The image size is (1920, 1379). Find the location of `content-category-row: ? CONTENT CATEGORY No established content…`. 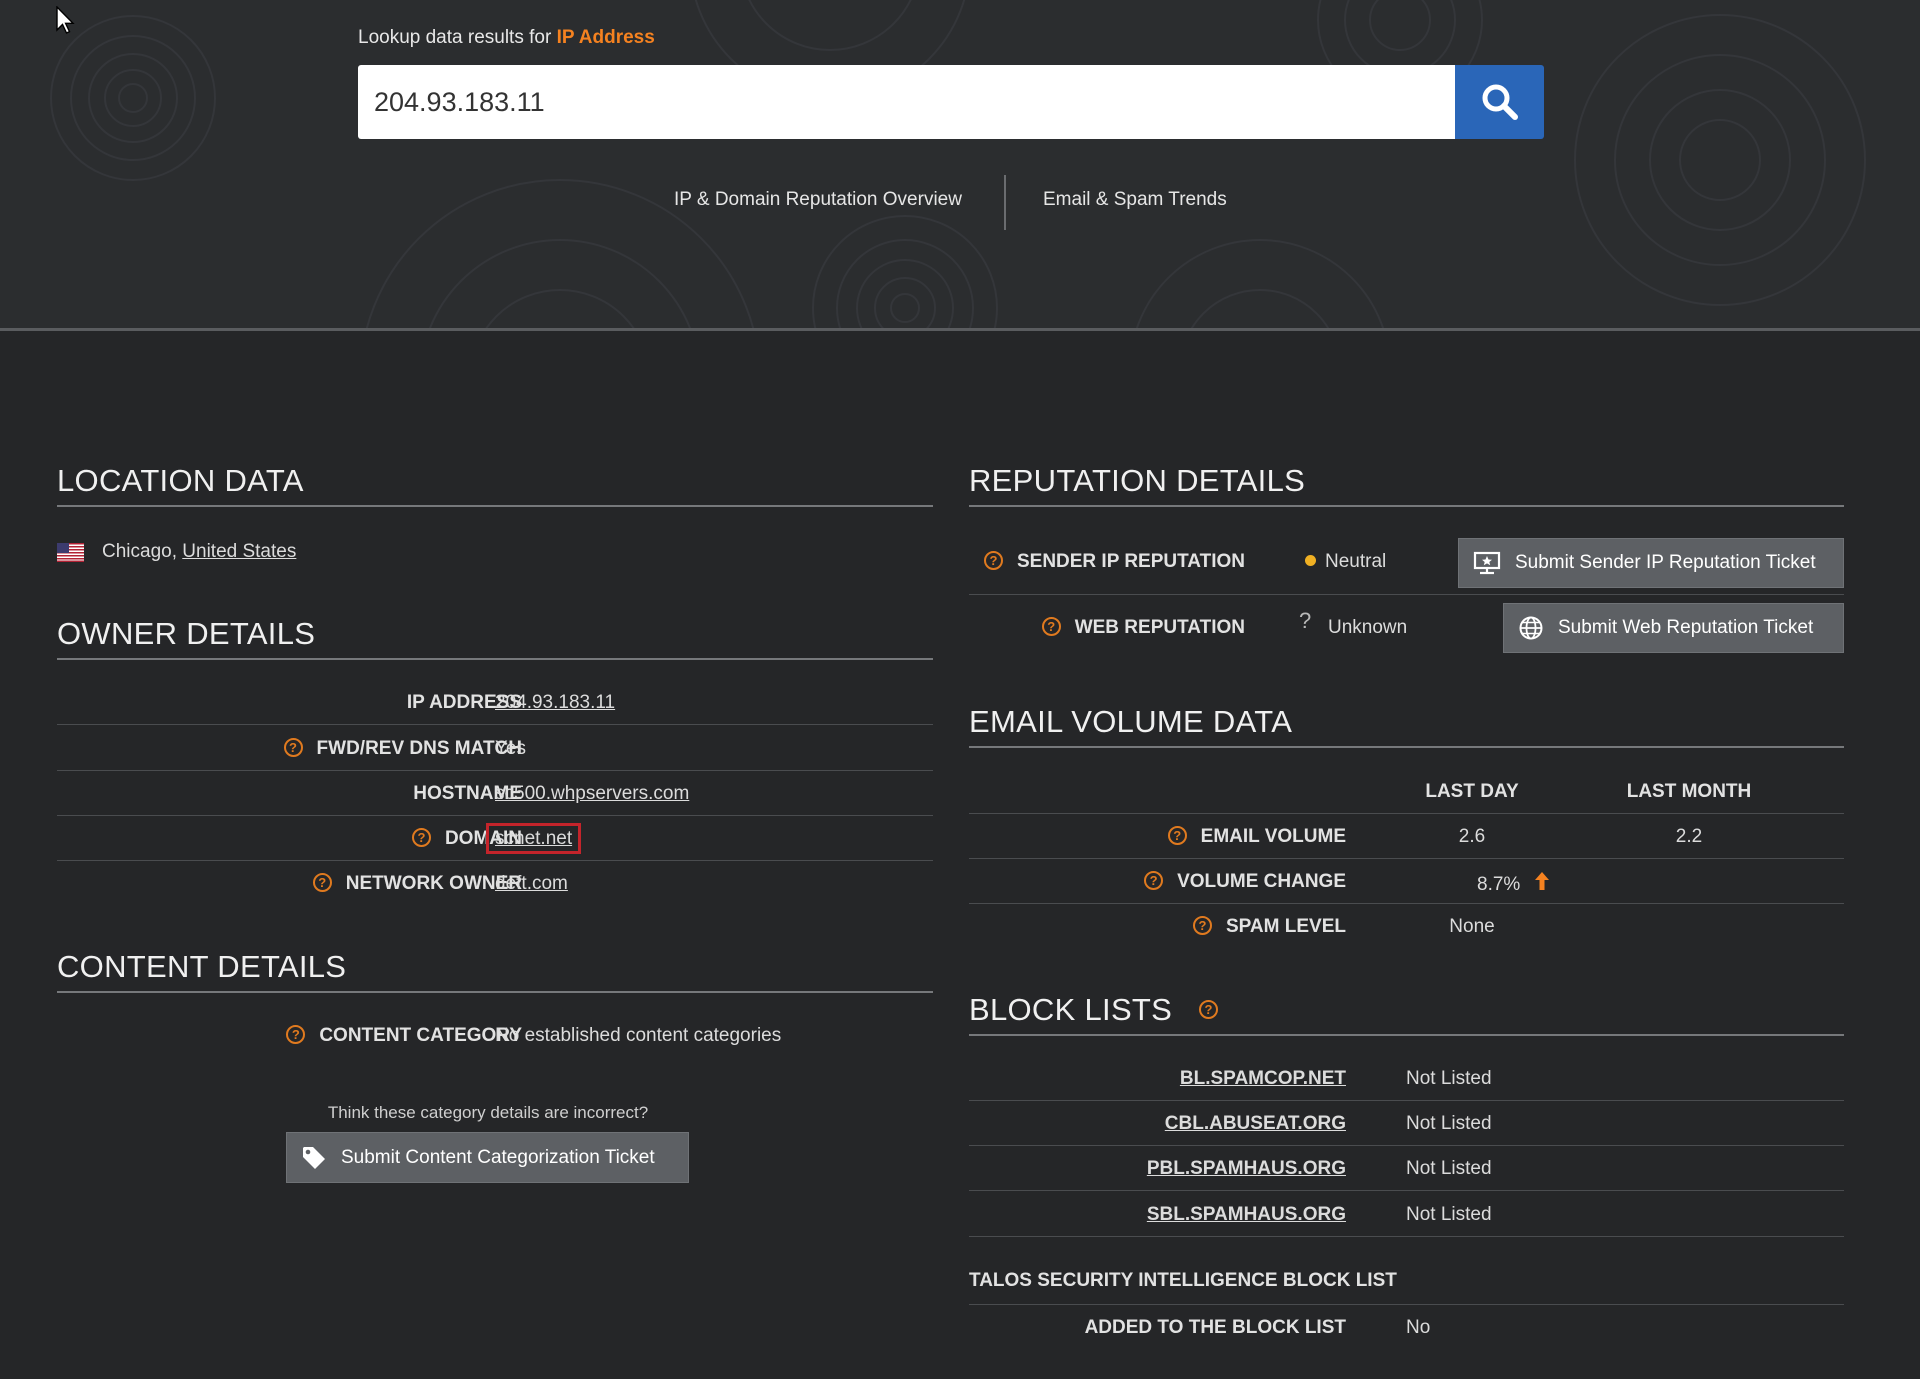

content-category-row: ? CONTENT CATEGORY No established content… is located at coordinates (495, 1035).